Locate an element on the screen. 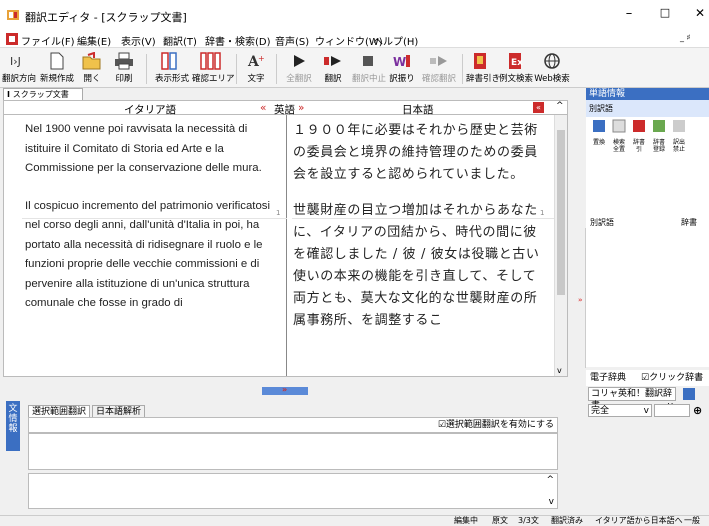  tab-scrap-document: I スクラップ文書 is located at coordinates (43, 94).